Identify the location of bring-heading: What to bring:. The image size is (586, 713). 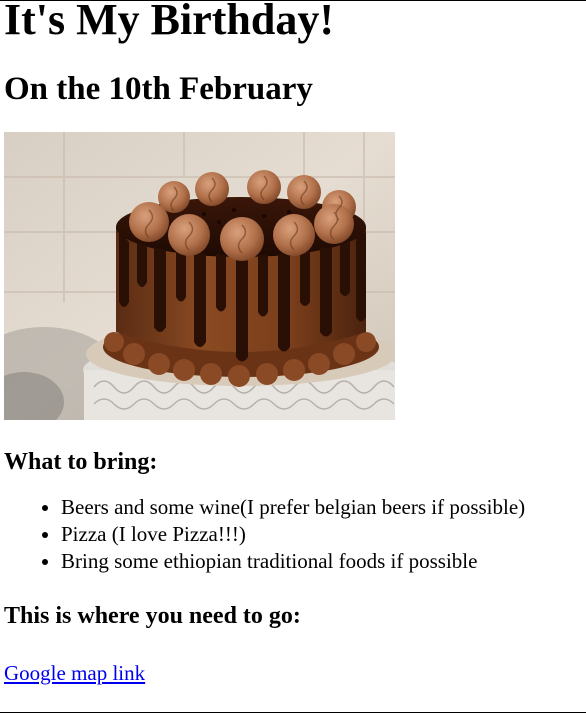
(81, 462).